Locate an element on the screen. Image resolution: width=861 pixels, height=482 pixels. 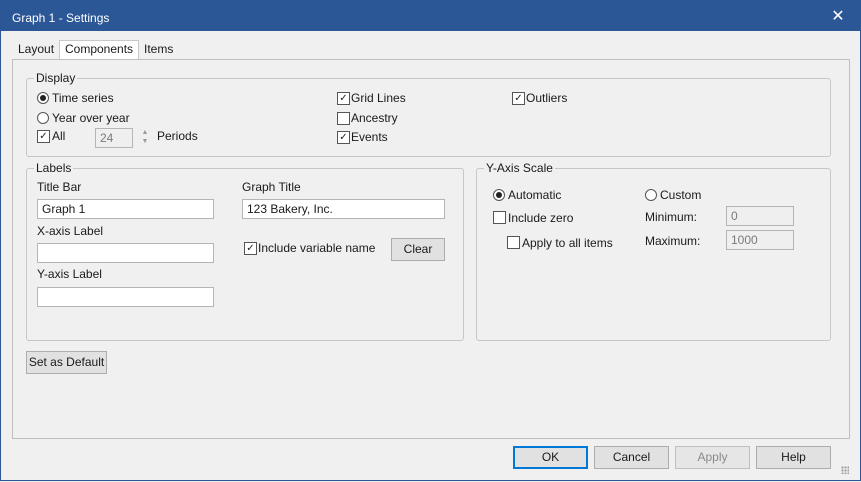
ancestry-checkbox is located at coordinates (343, 118).